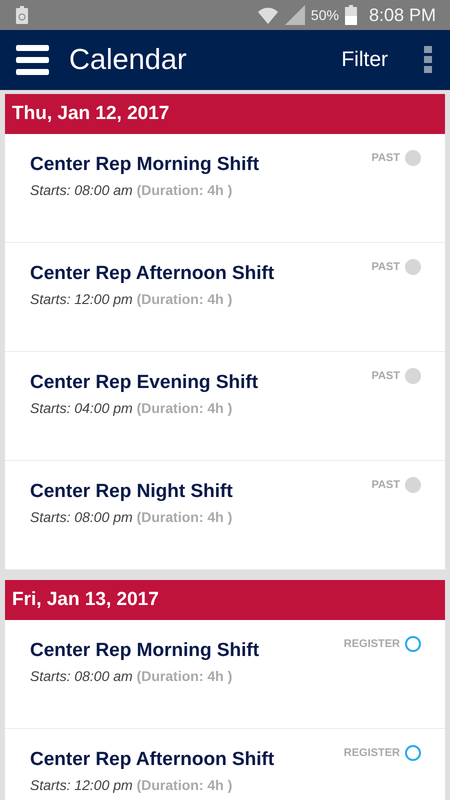 The image size is (450, 800). I want to click on more-options-icon, so click(428, 60).